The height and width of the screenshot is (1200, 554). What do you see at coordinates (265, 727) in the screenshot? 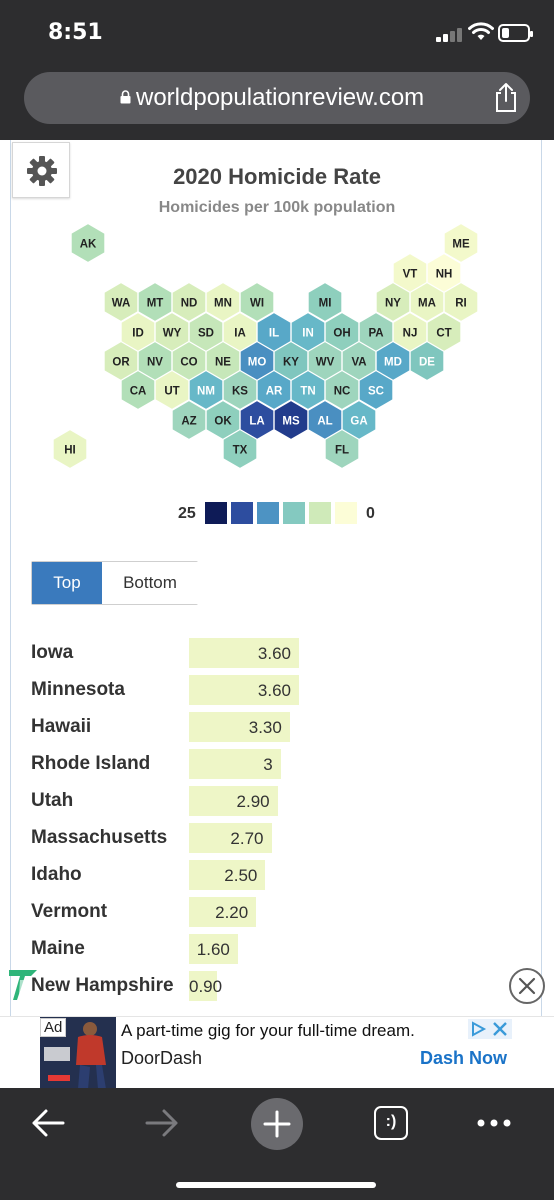
I see `ranking-value: 3.30` at bounding box center [265, 727].